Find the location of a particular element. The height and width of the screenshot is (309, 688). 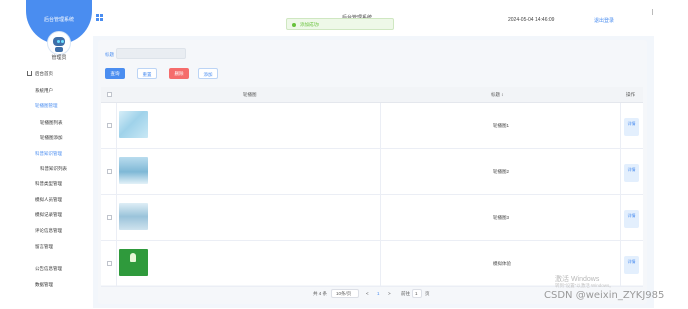

home-icon is located at coordinates (29, 73).